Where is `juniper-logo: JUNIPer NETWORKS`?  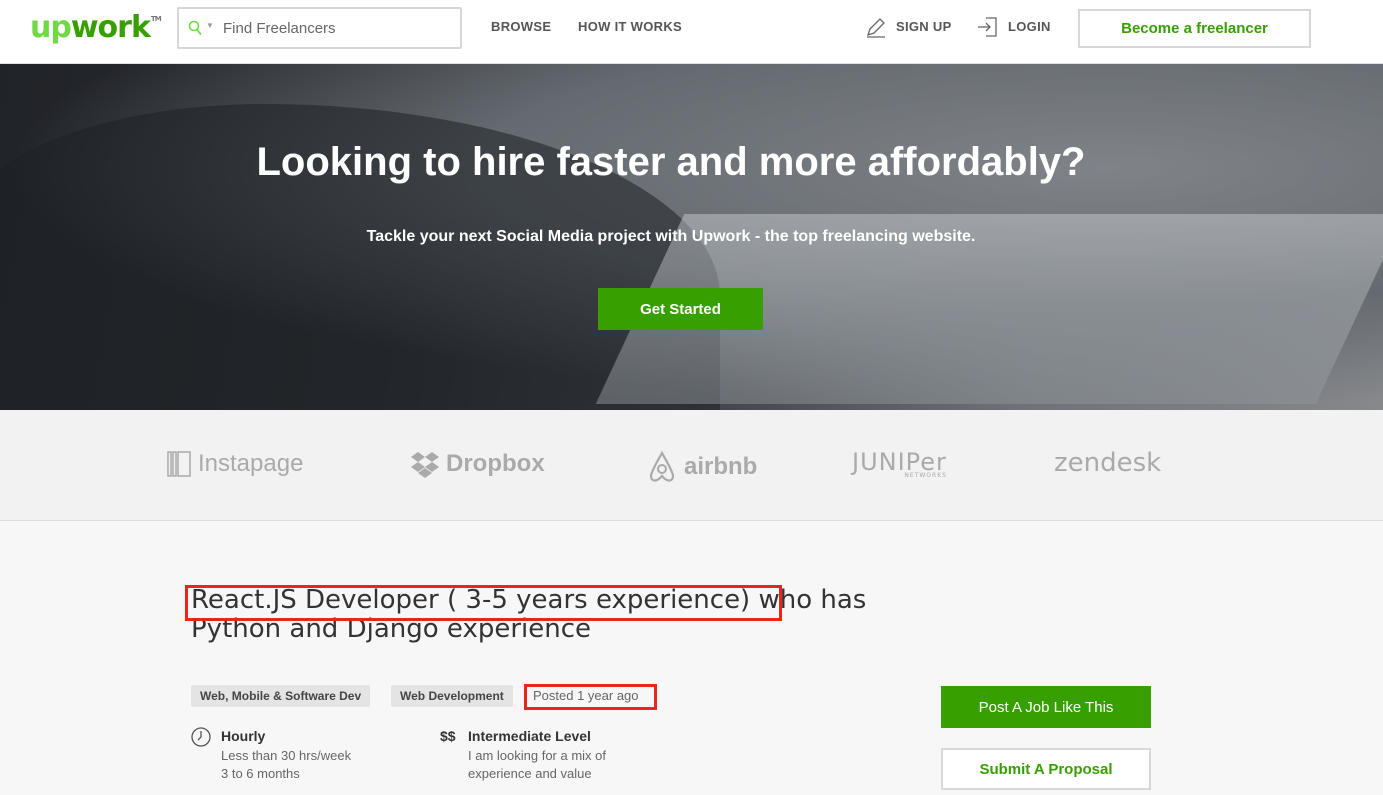
juniper-logo: JUNIPer NETWORKS is located at coordinates (899, 463).